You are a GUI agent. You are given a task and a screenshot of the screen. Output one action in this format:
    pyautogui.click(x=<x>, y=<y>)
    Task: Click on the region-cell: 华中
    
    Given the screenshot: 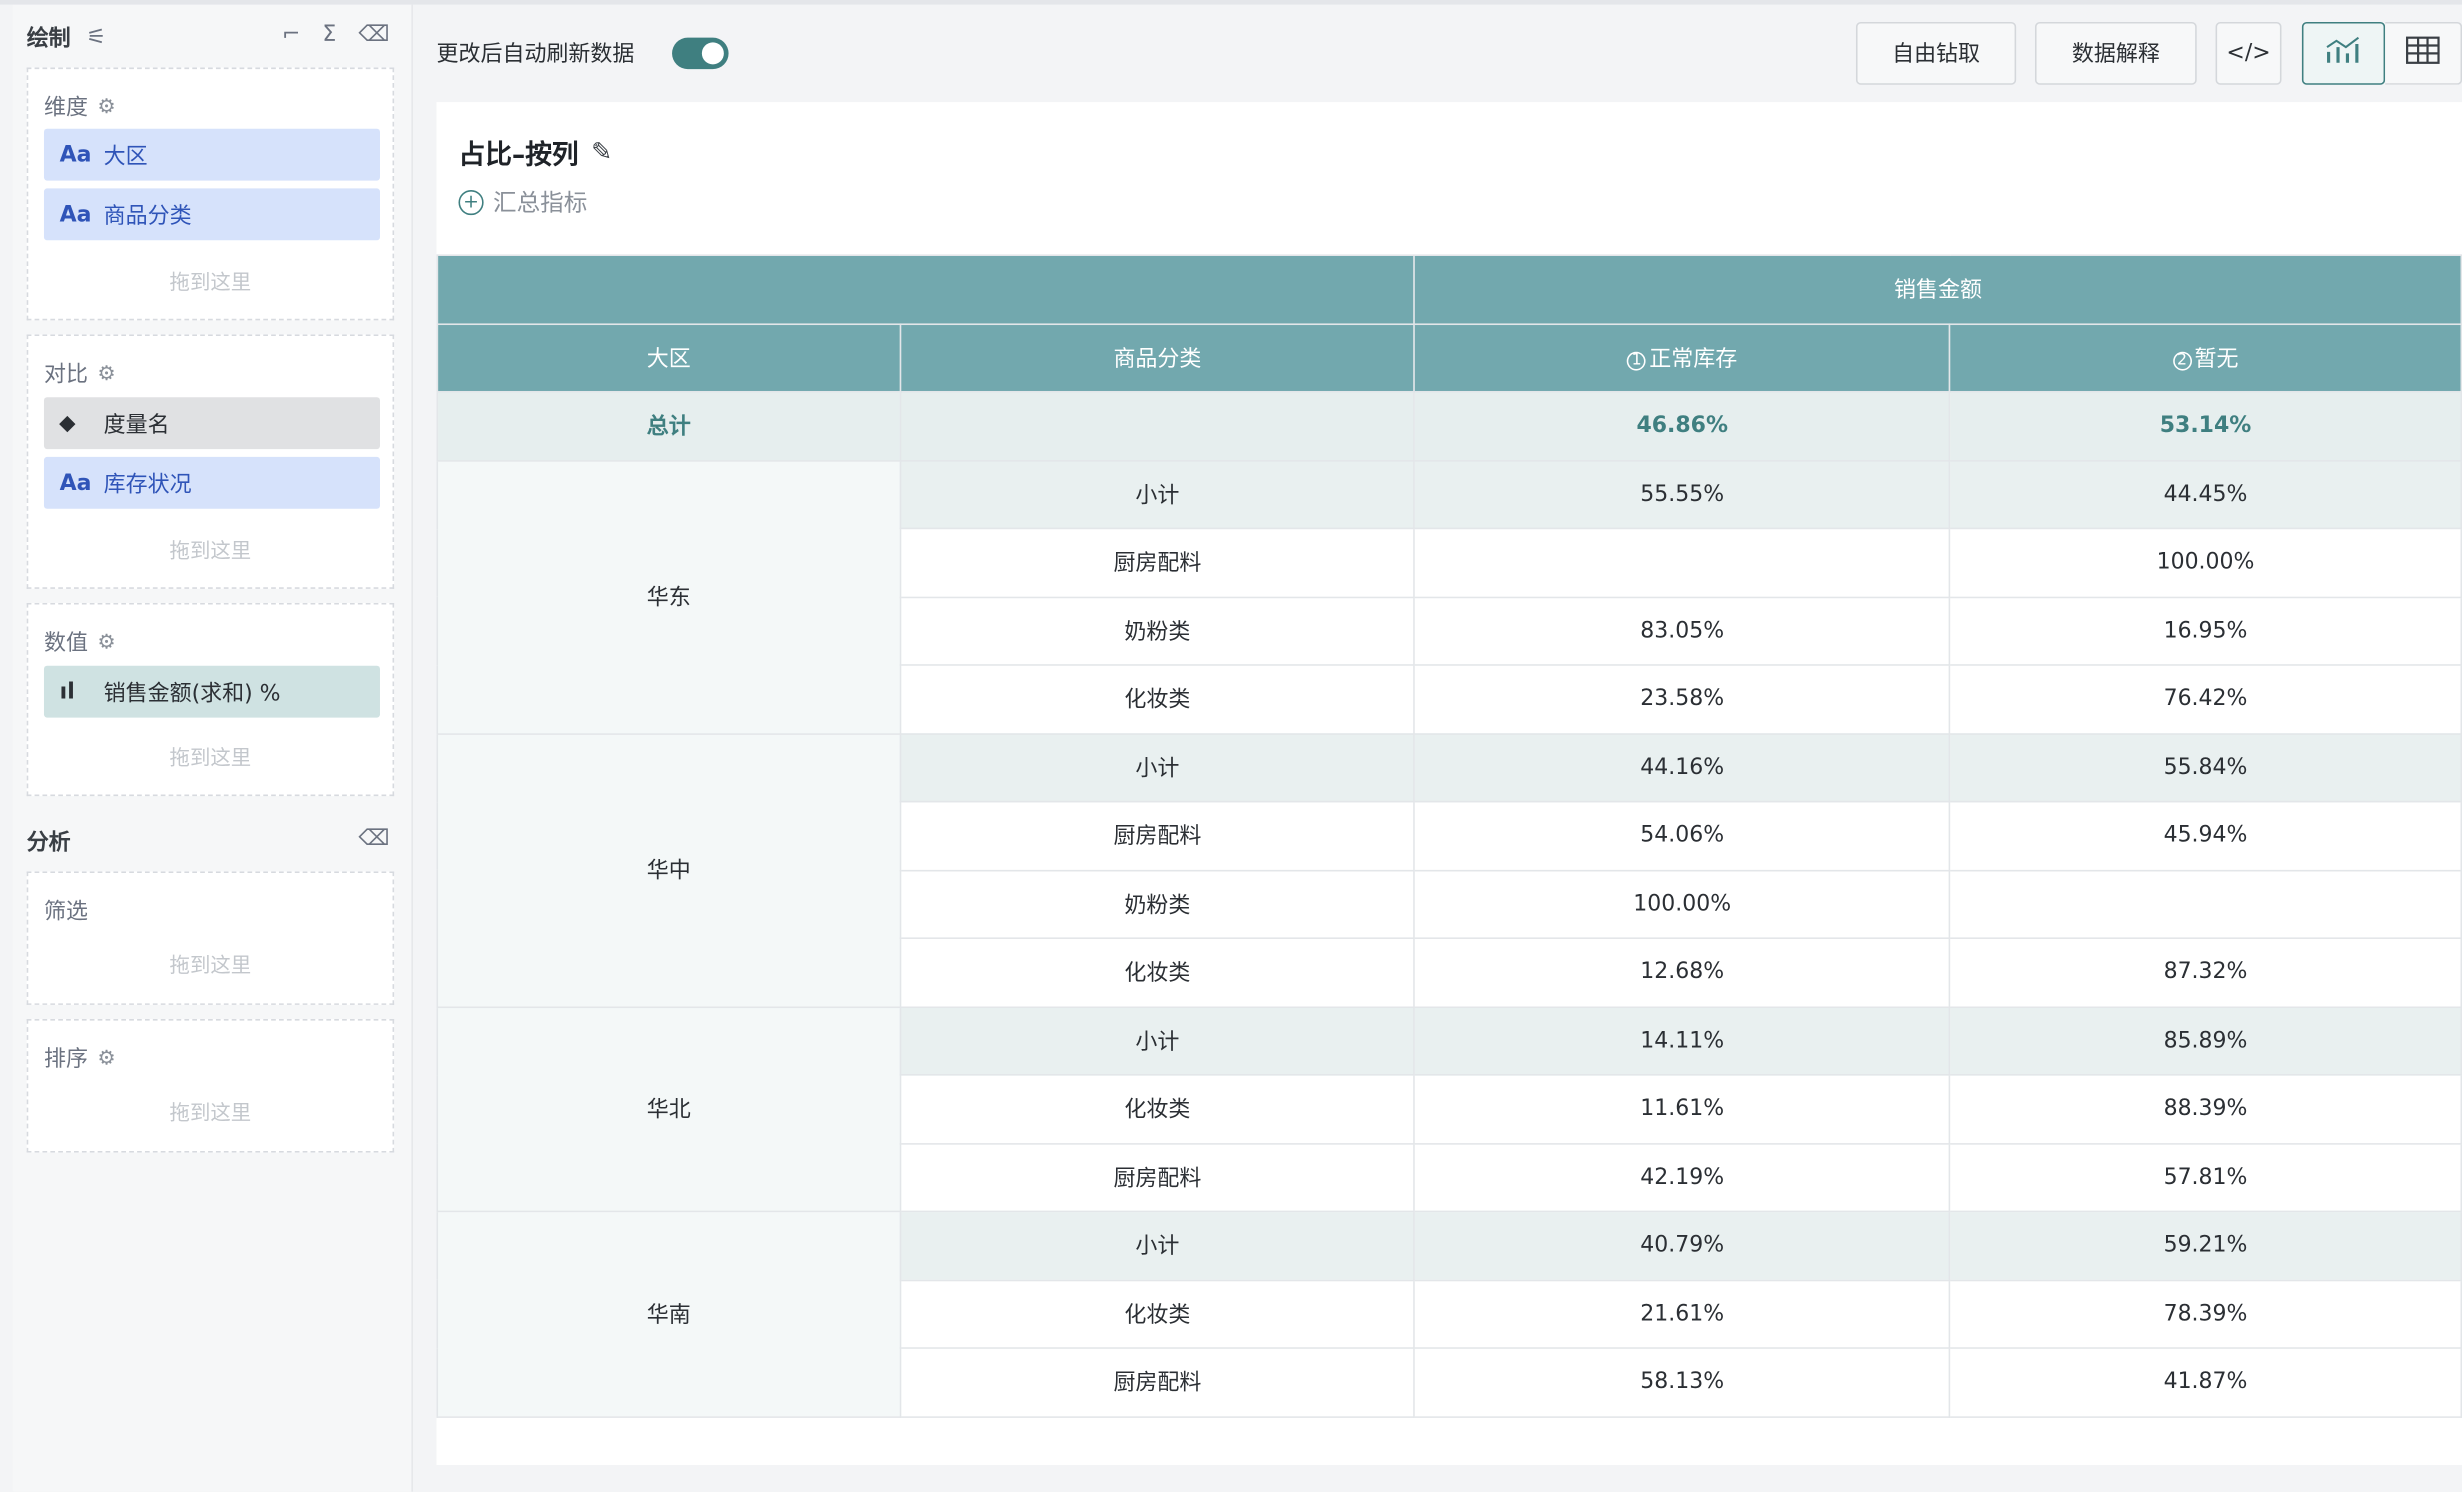 What is the action you would take?
    pyautogui.click(x=668, y=870)
    